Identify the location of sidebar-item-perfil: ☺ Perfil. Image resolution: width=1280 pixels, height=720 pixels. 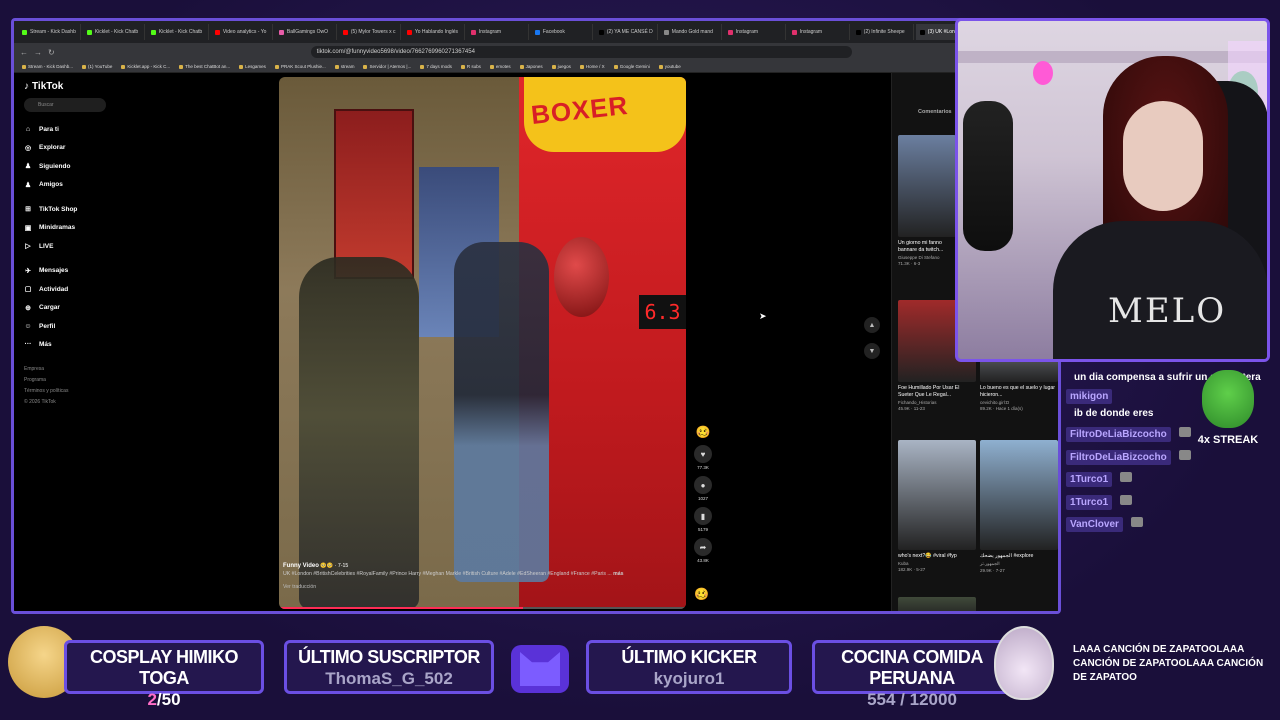
(69, 326).